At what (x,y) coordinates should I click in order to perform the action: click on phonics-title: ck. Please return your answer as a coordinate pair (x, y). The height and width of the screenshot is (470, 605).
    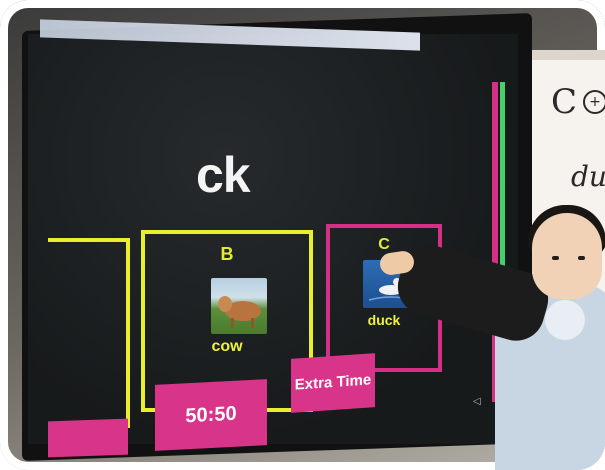
    Looking at the image, I should click on (223, 175).